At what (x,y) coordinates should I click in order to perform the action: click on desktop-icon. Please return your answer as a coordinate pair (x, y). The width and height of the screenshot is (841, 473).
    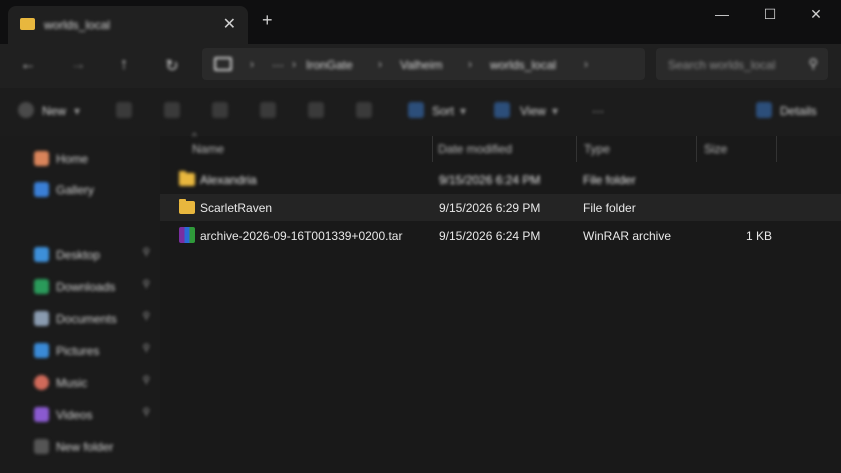
    Looking at the image, I should click on (41, 254).